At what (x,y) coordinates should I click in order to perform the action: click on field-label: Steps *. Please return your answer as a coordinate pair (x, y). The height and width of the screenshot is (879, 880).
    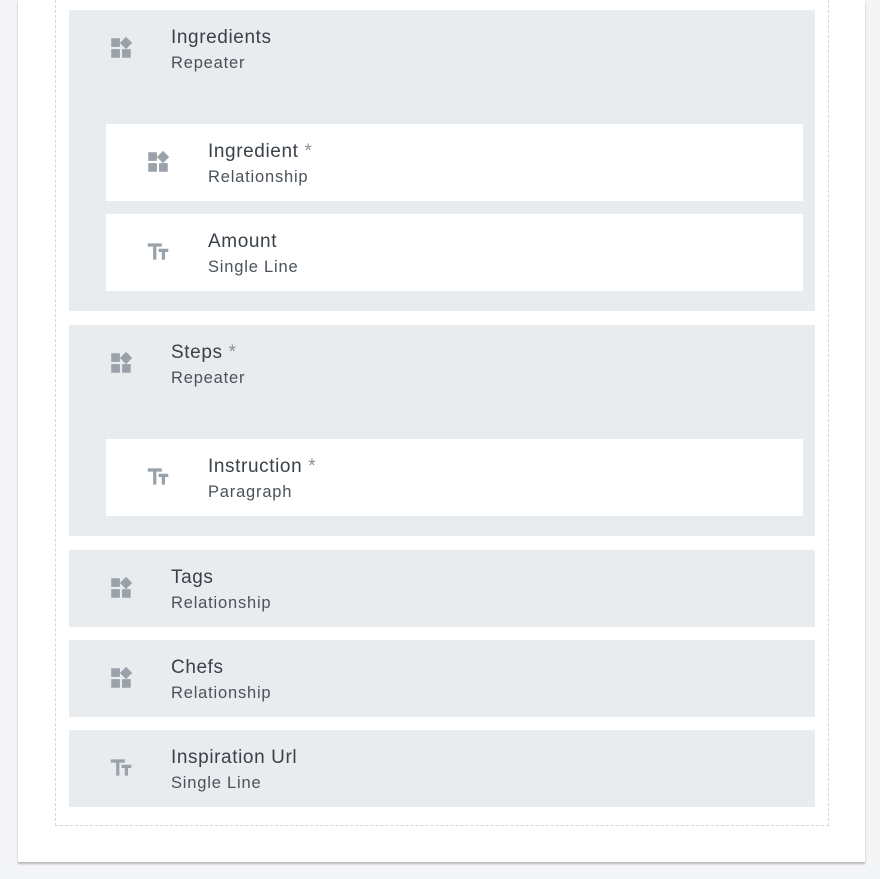
    Looking at the image, I should click on (204, 352).